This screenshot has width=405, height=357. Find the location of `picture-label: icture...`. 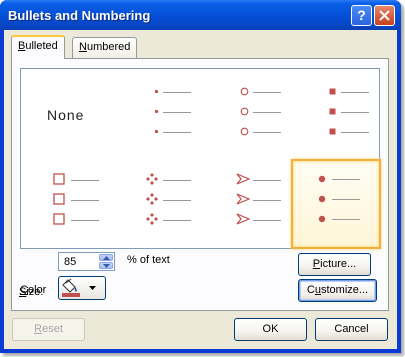

picture-label: icture... is located at coordinates (338, 264).